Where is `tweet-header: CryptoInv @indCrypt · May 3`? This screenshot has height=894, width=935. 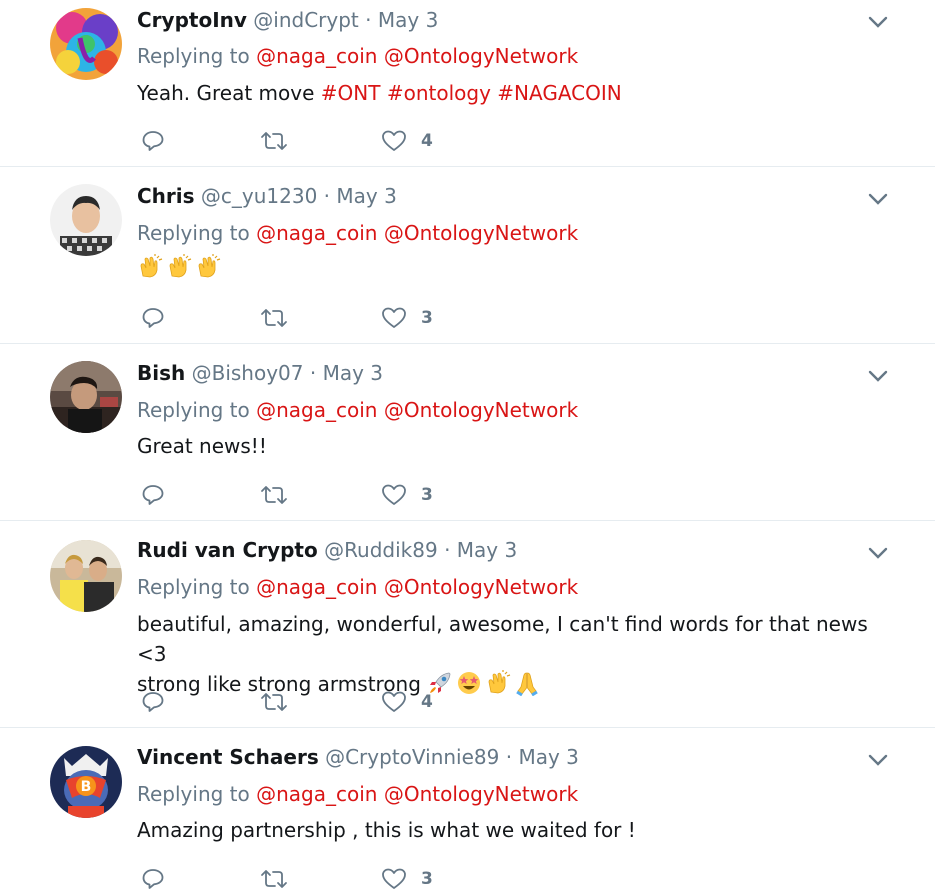
tweet-header: CryptoInv @indCrypt · May 3 is located at coordinates (287, 20).